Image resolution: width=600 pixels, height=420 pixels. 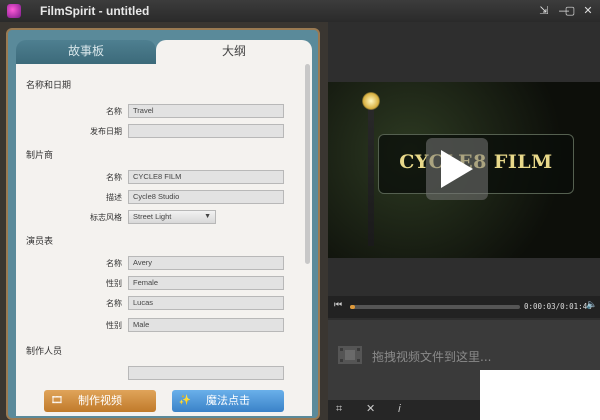 What do you see at coordinates (353, 307) in the screenshot?
I see `progress-fill` at bounding box center [353, 307].